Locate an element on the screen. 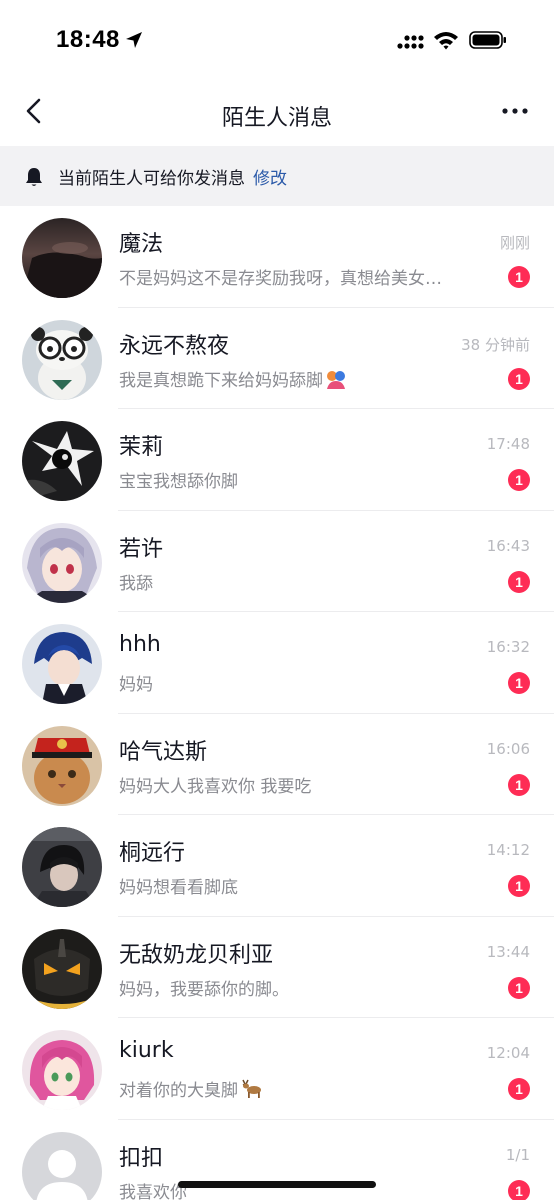  contact-name: 哈气达斯 is located at coordinates (163, 752).